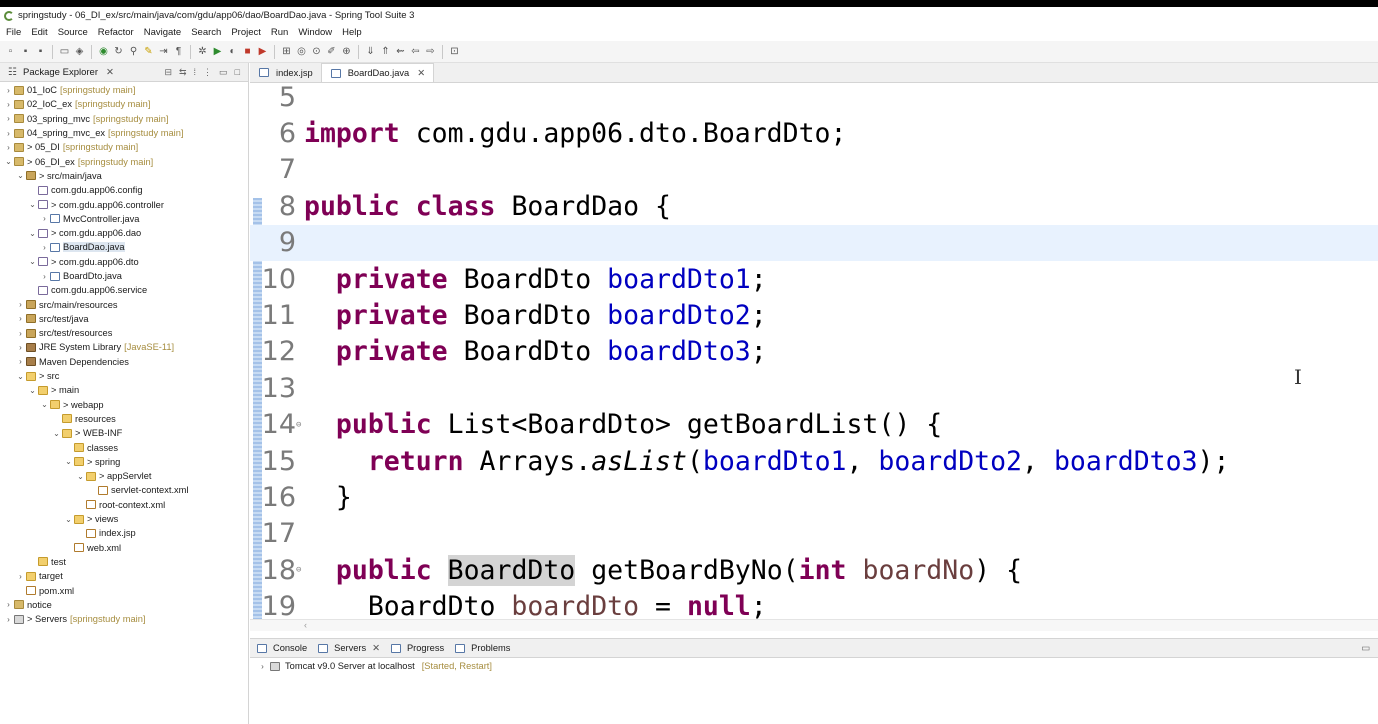 This screenshot has height=724, width=1378. Describe the element at coordinates (124, 605) in the screenshot. I see `tree-item: › notice` at that location.